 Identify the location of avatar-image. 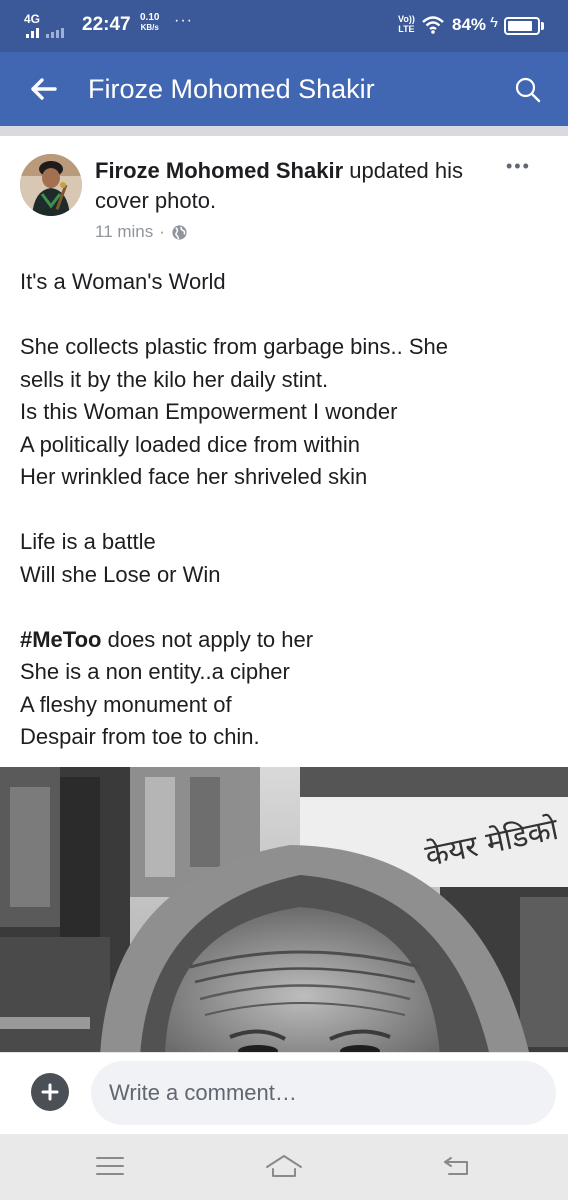
(51, 185).